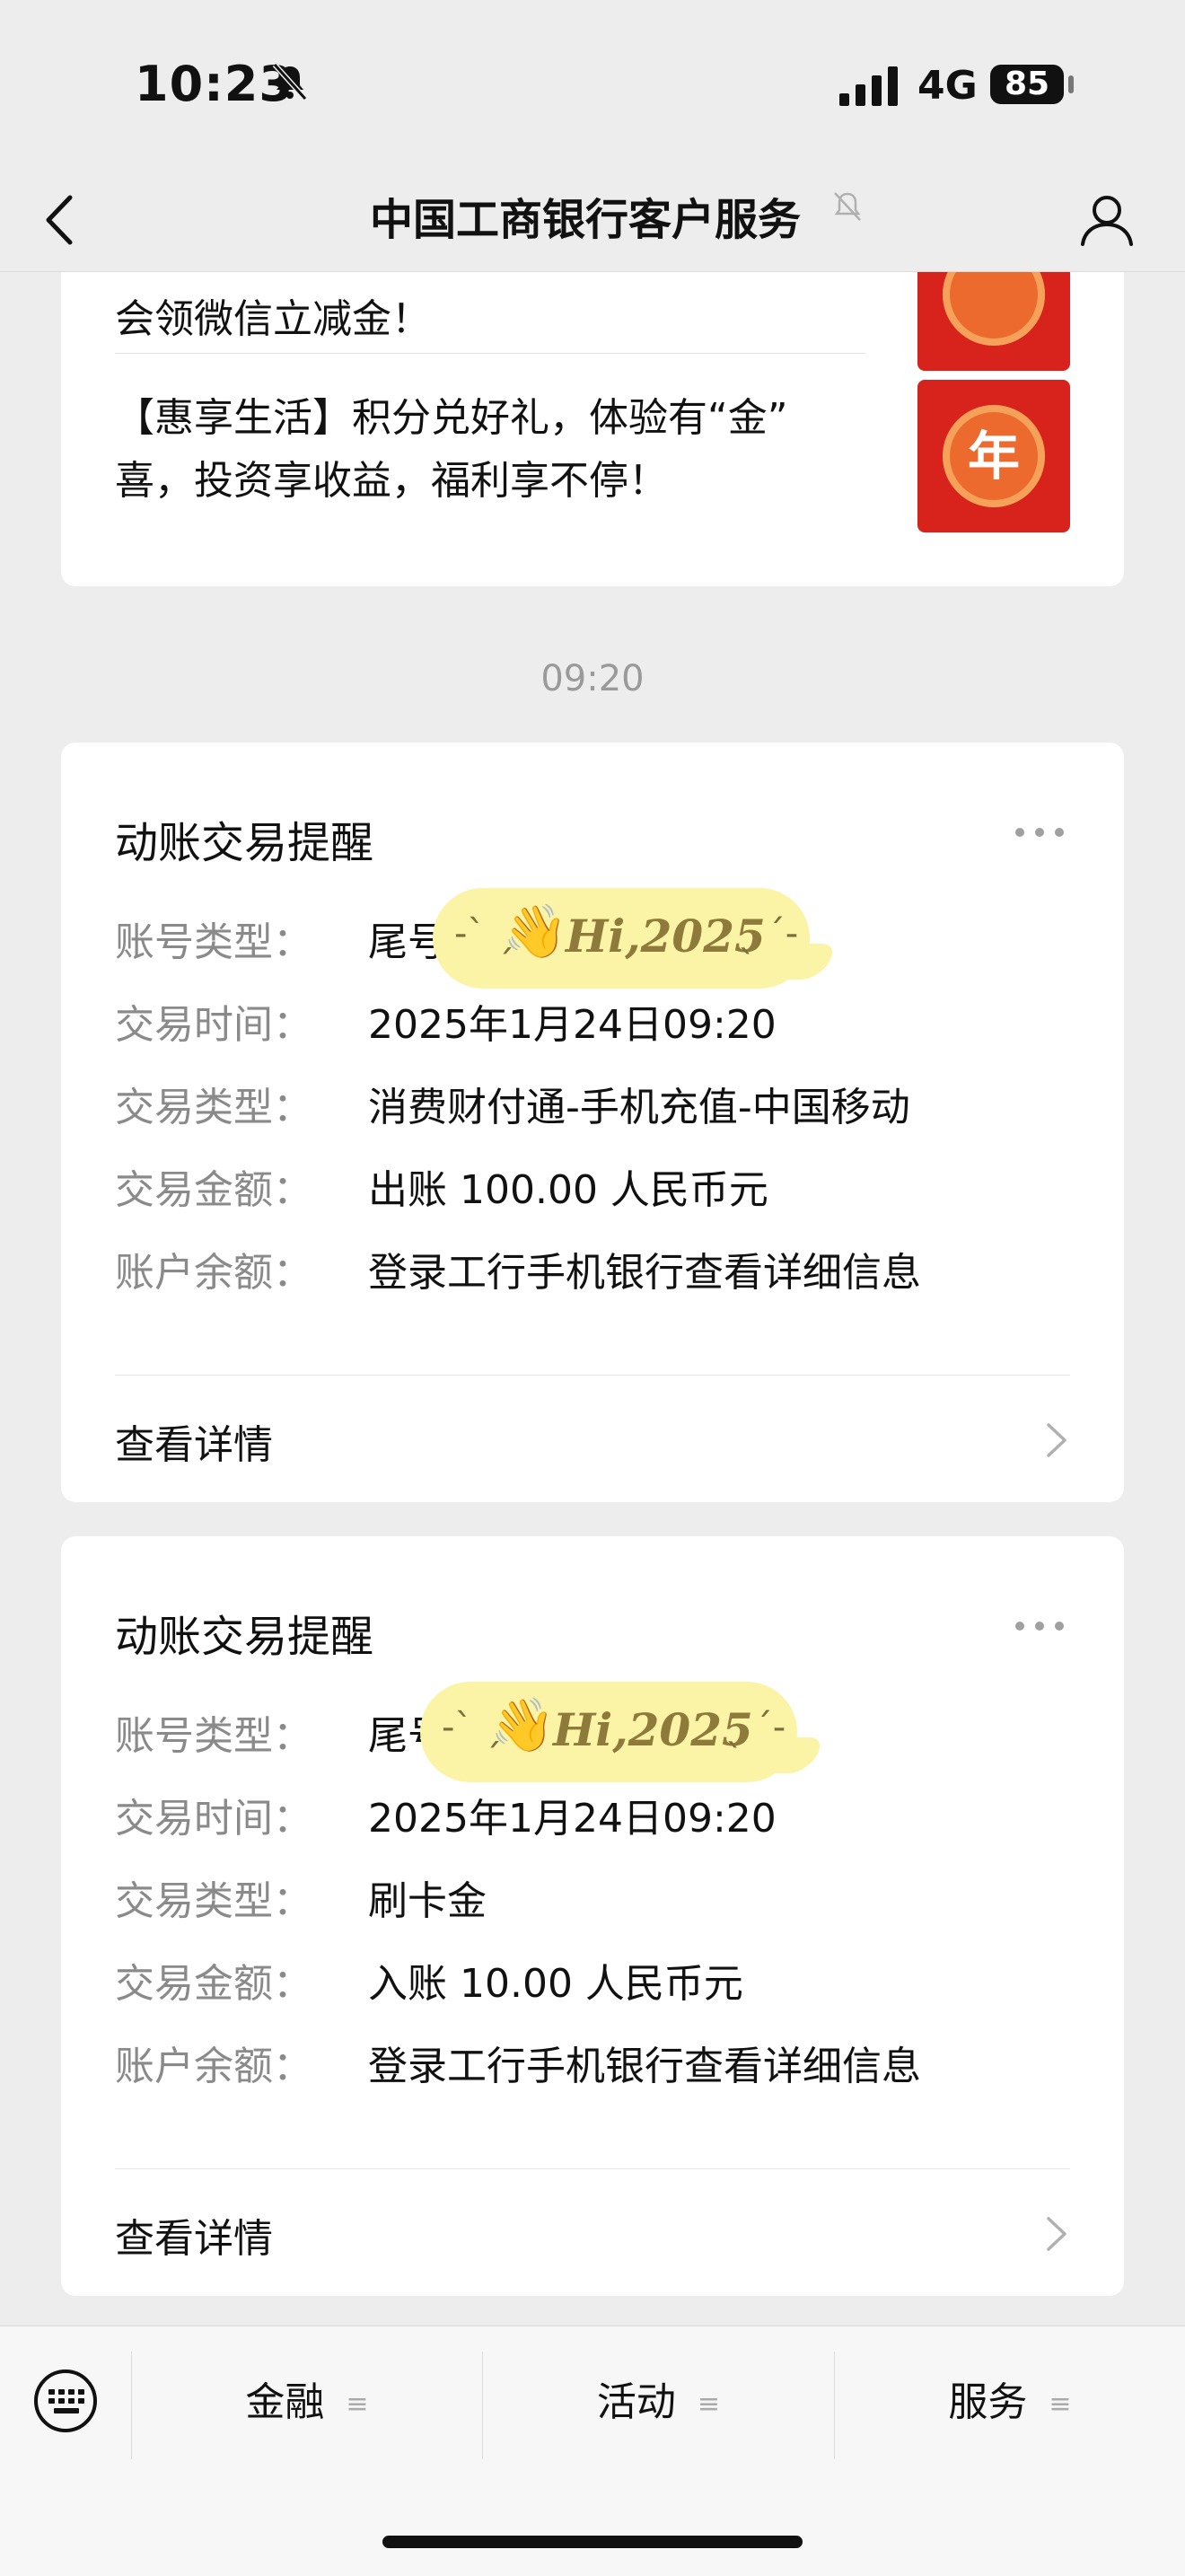 This screenshot has height=2576, width=1185. I want to click on menu-item-services: 服务 ≡, so click(1010, 2402).